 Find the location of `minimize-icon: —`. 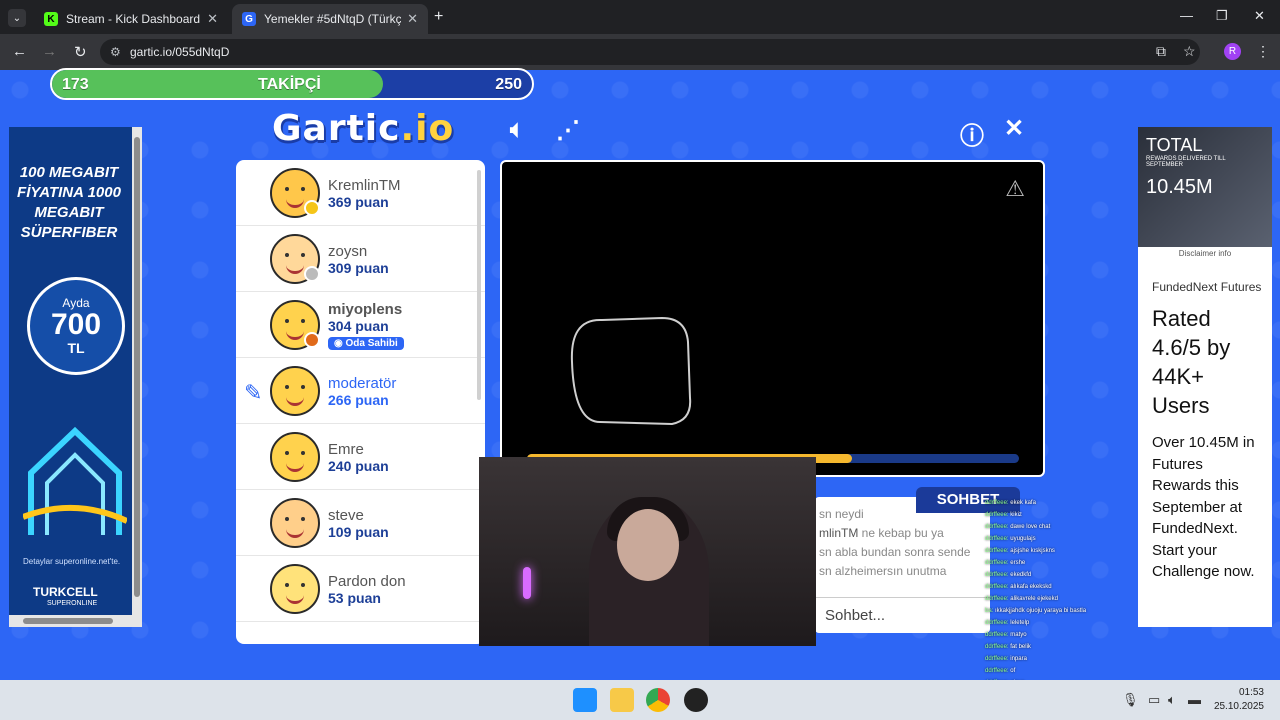

minimize-icon: — is located at coordinates (1186, 15).